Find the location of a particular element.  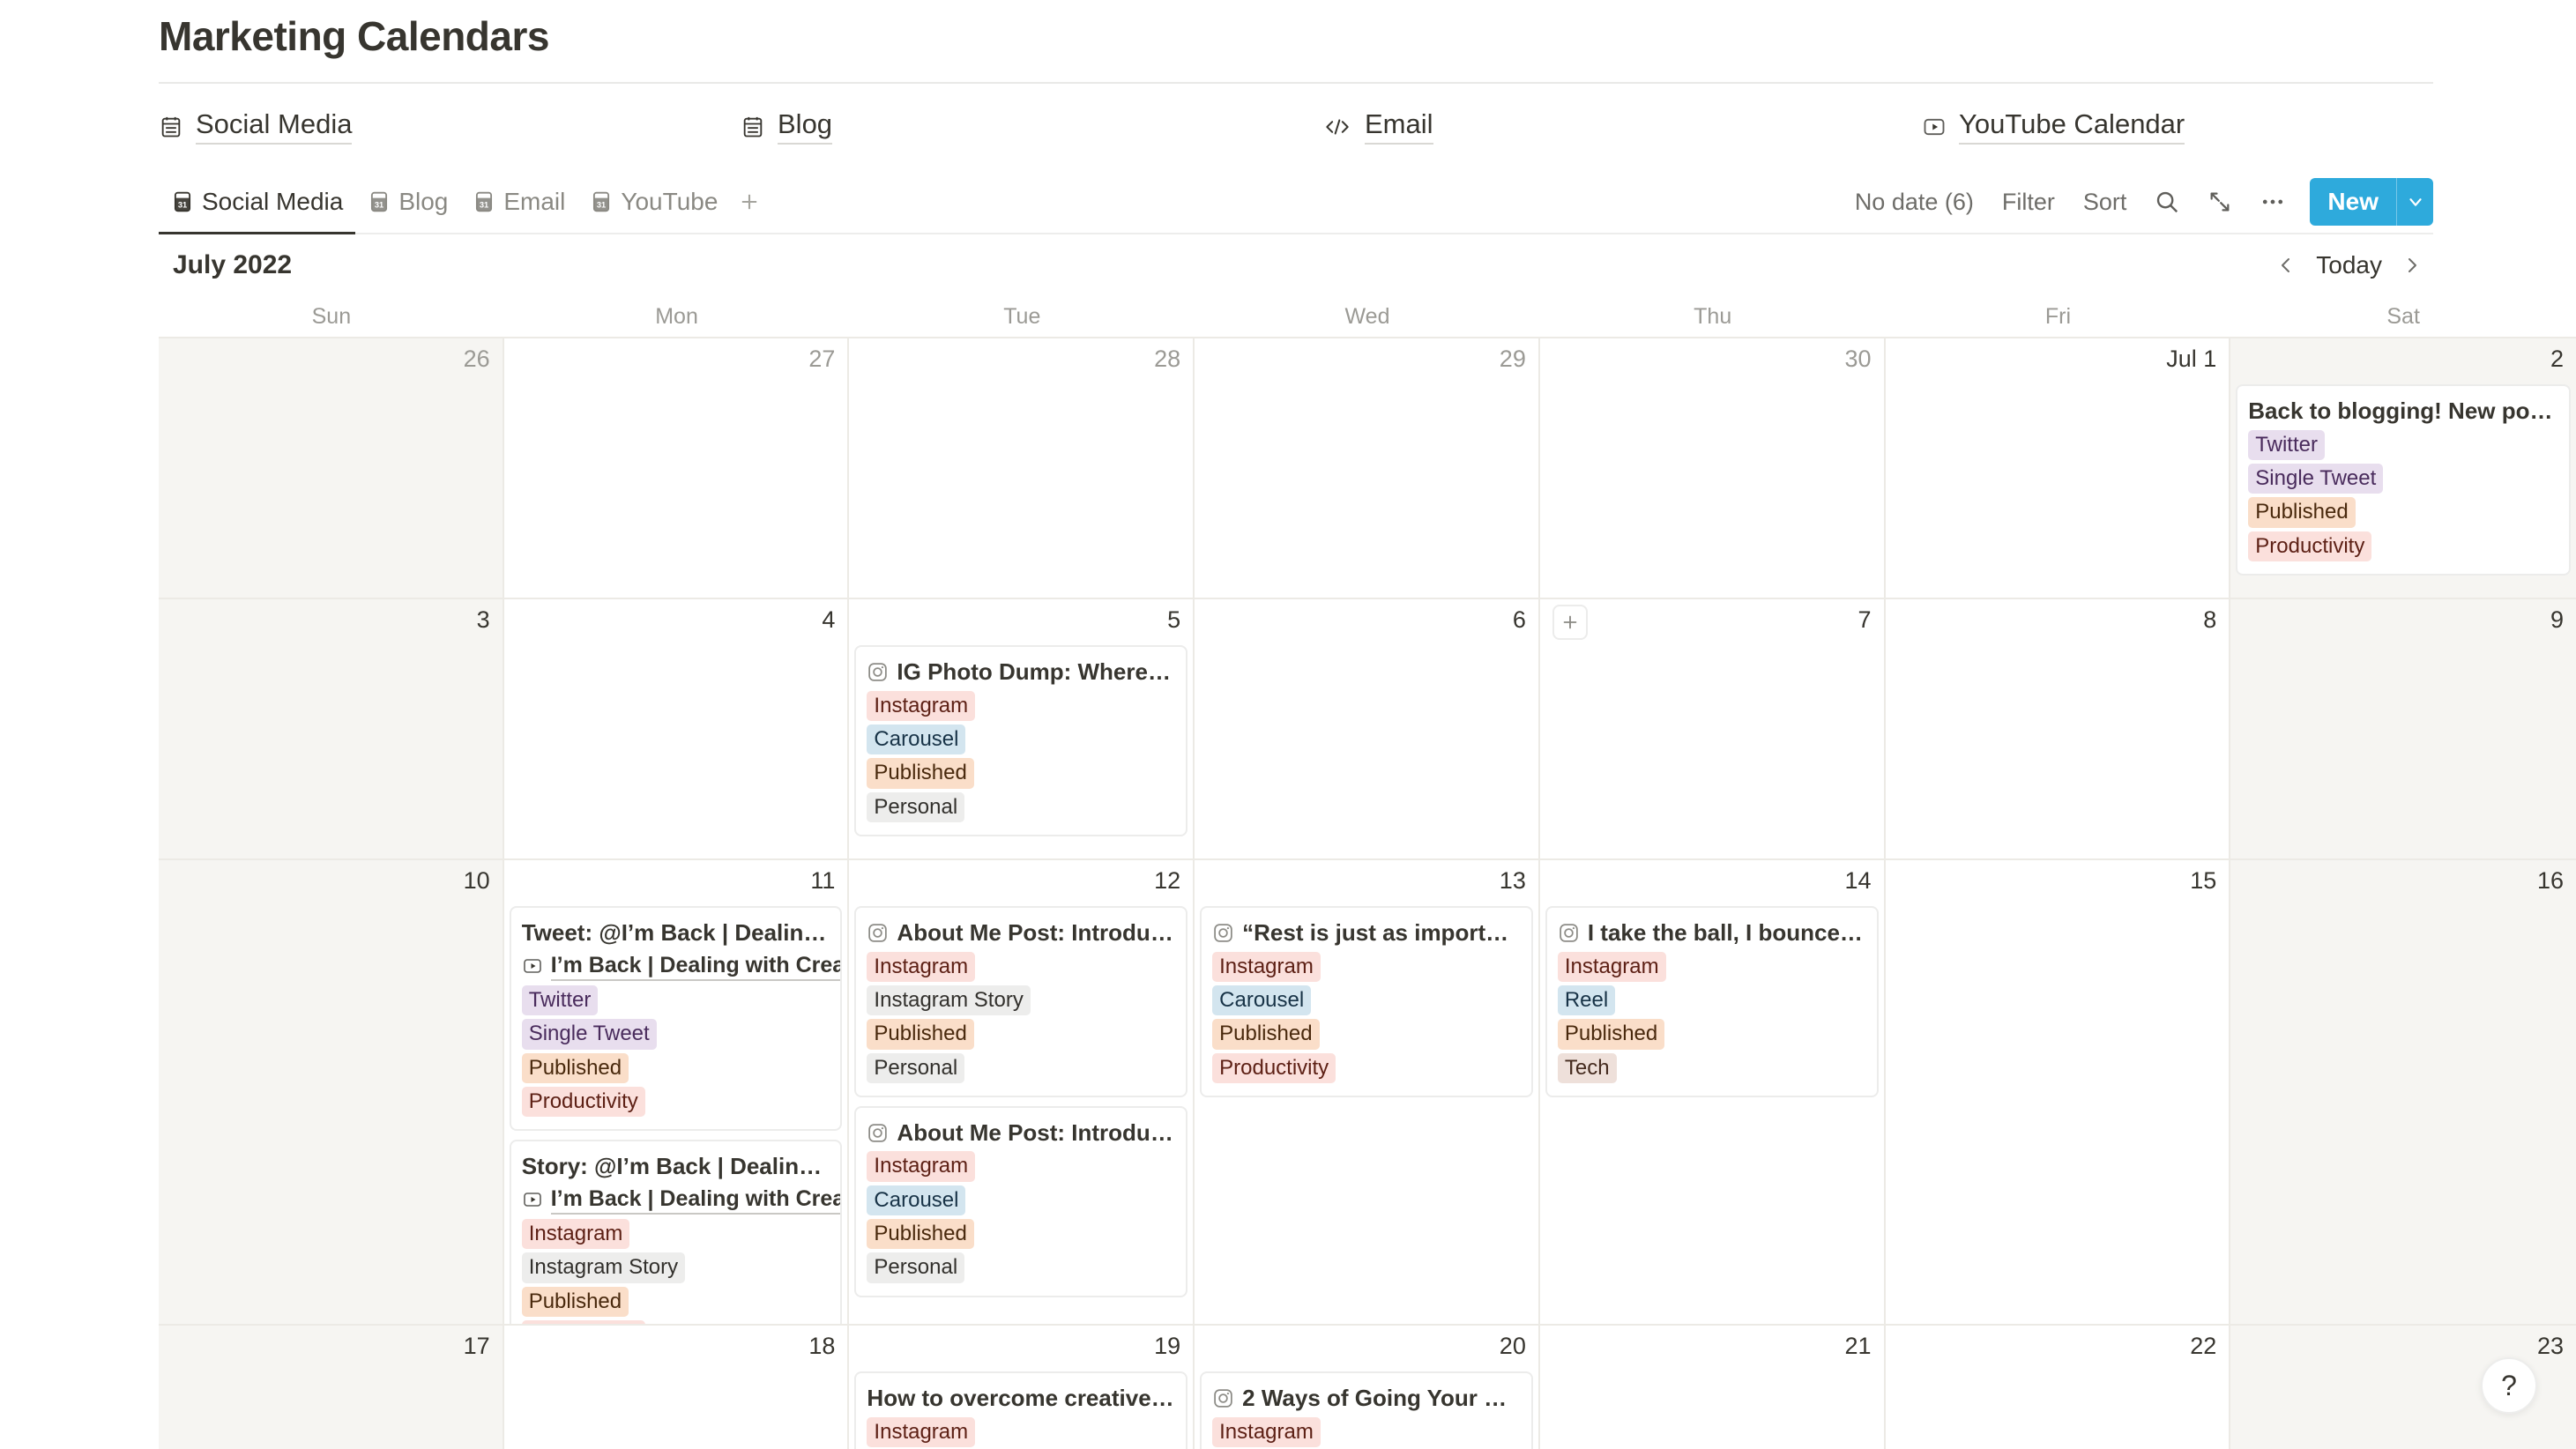

calendar-day-cell: 21 is located at coordinates (1713, 1387).